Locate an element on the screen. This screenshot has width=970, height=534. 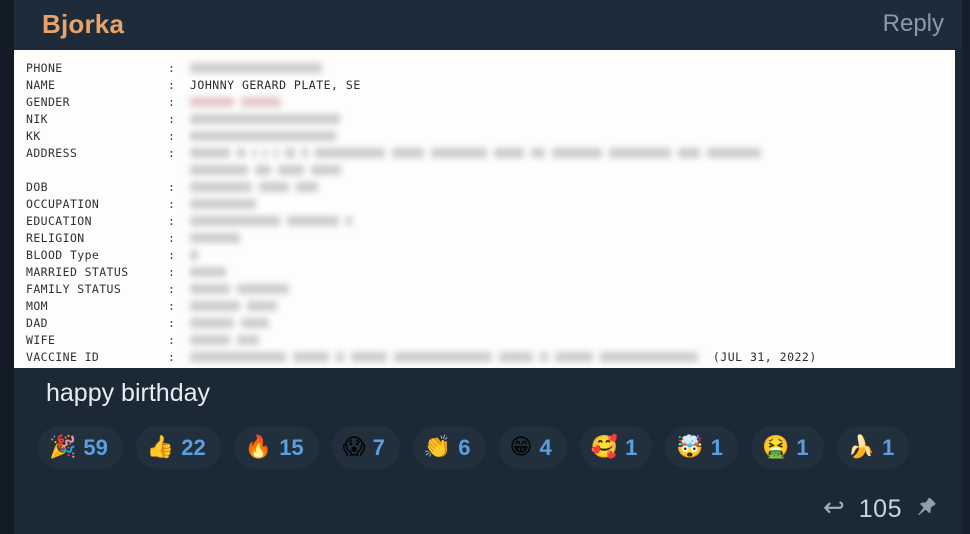
data-field-label: WIFE is located at coordinates (41, 340).